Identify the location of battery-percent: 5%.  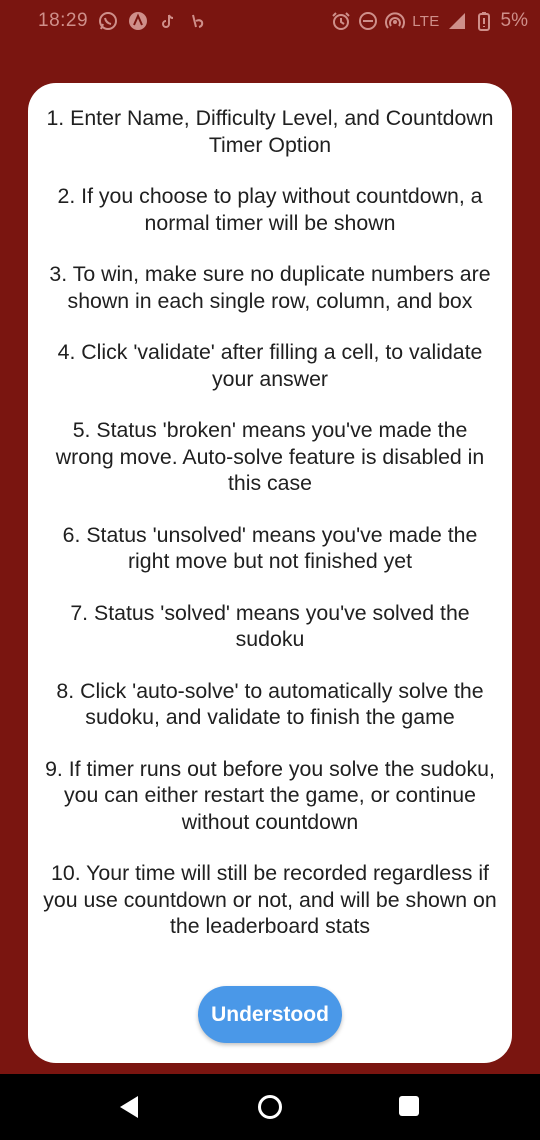
(514, 20).